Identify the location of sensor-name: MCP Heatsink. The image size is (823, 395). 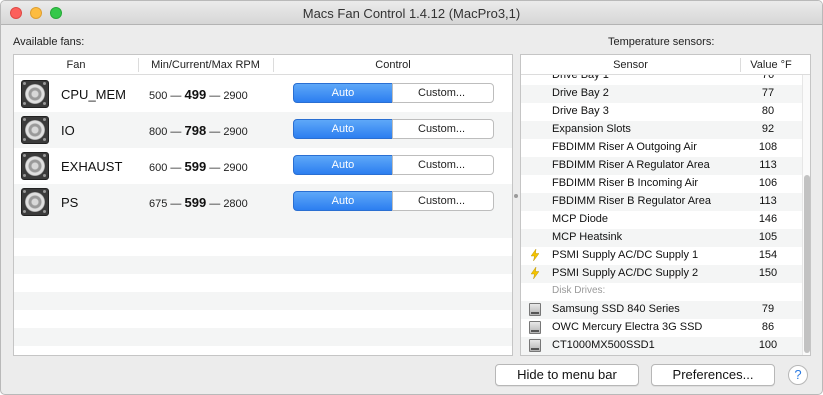
(587, 237).